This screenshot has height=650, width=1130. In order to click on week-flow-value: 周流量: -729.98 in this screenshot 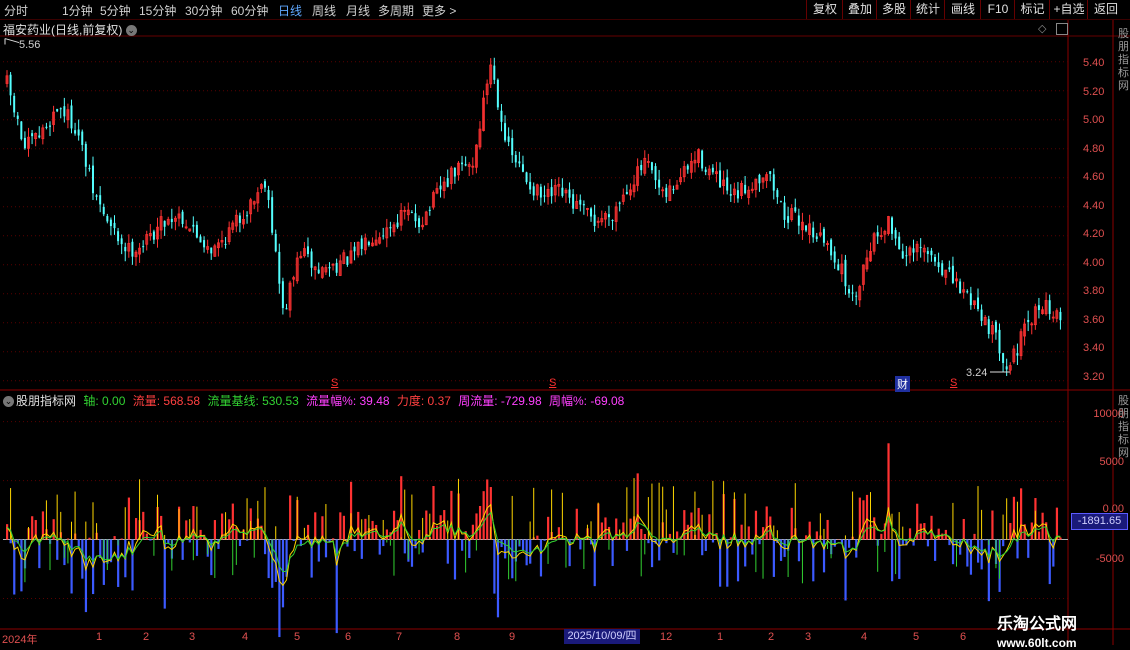, I will do `click(500, 401)`.